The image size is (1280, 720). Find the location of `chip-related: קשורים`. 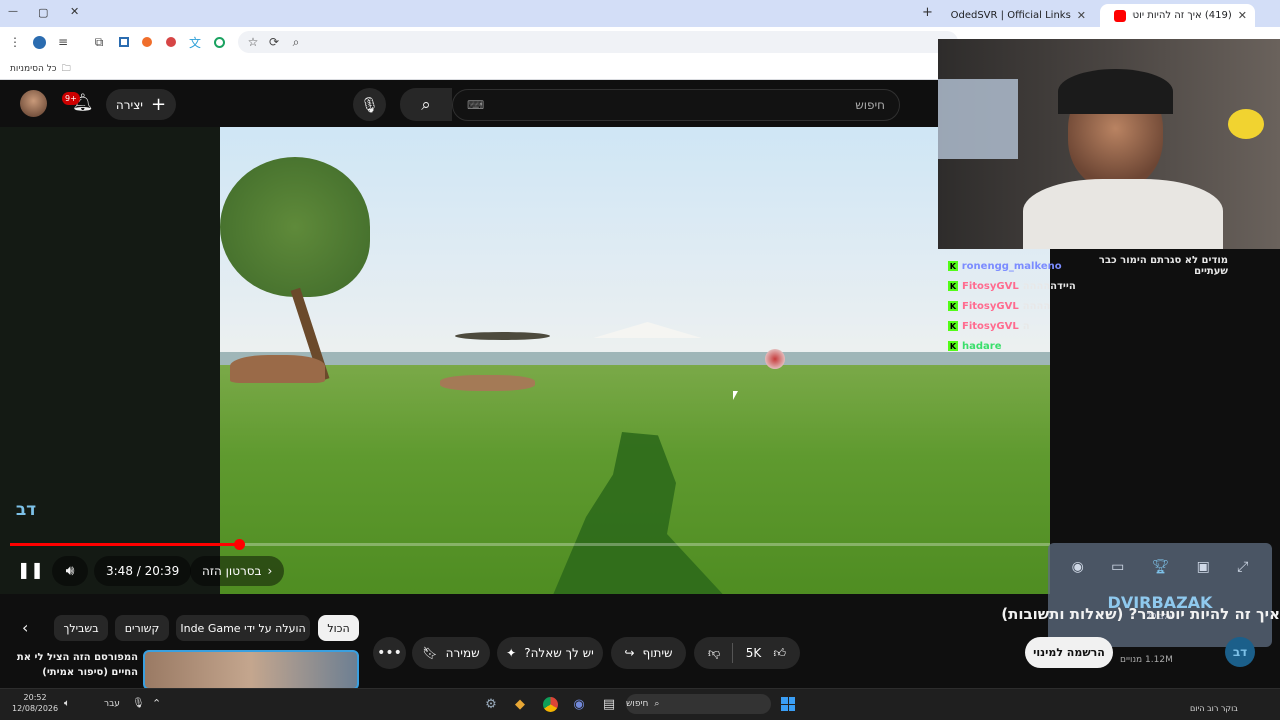

chip-related: קשורים is located at coordinates (142, 628).